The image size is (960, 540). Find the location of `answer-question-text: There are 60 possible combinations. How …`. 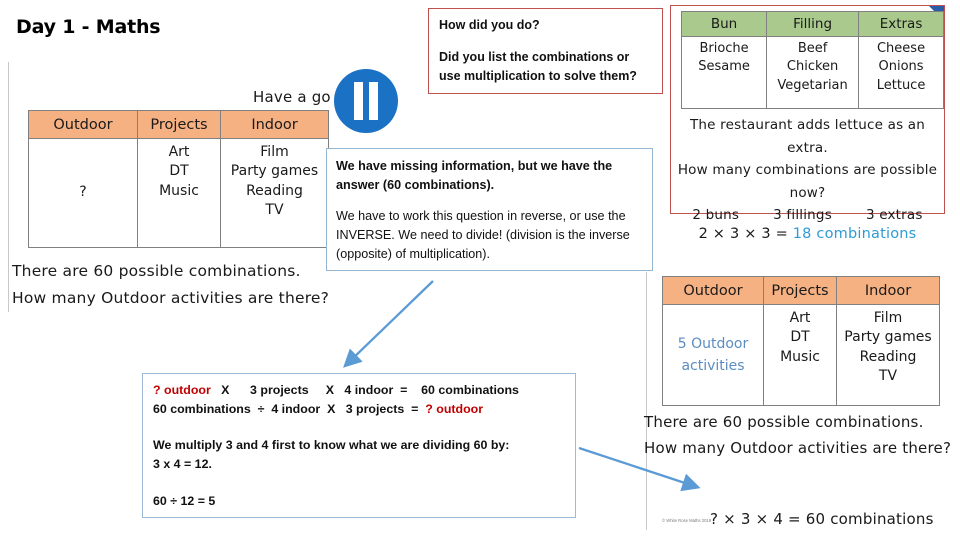

answer-question-text: There are 60 possible combinations. How … is located at coordinates (797, 436).